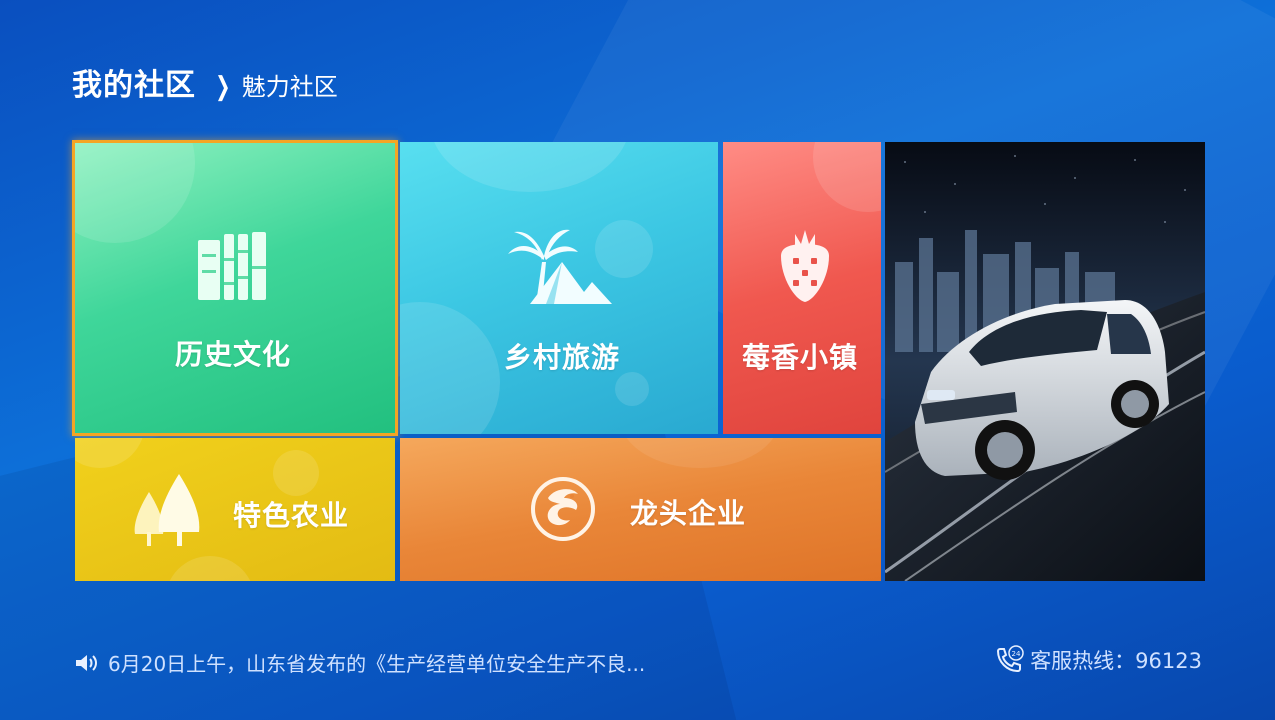 Image resolution: width=1275 pixels, height=720 pixels. I want to click on tile-berry-town: 莓香小镇, so click(802, 288).